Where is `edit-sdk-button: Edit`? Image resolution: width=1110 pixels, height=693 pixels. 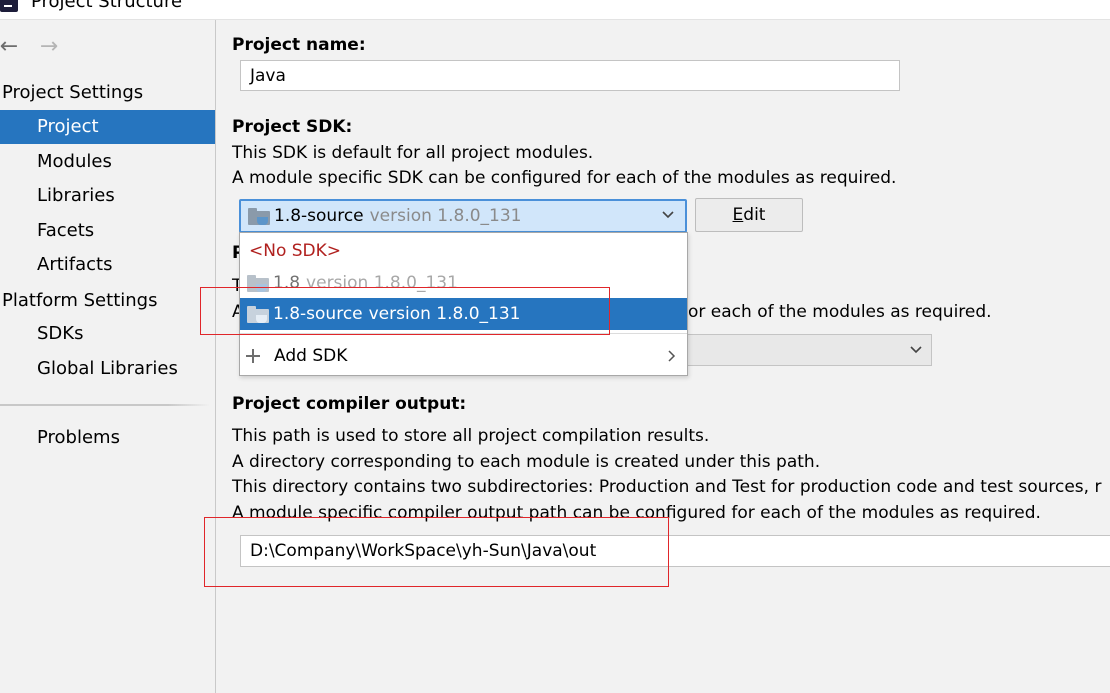 edit-sdk-button: Edit is located at coordinates (749, 215).